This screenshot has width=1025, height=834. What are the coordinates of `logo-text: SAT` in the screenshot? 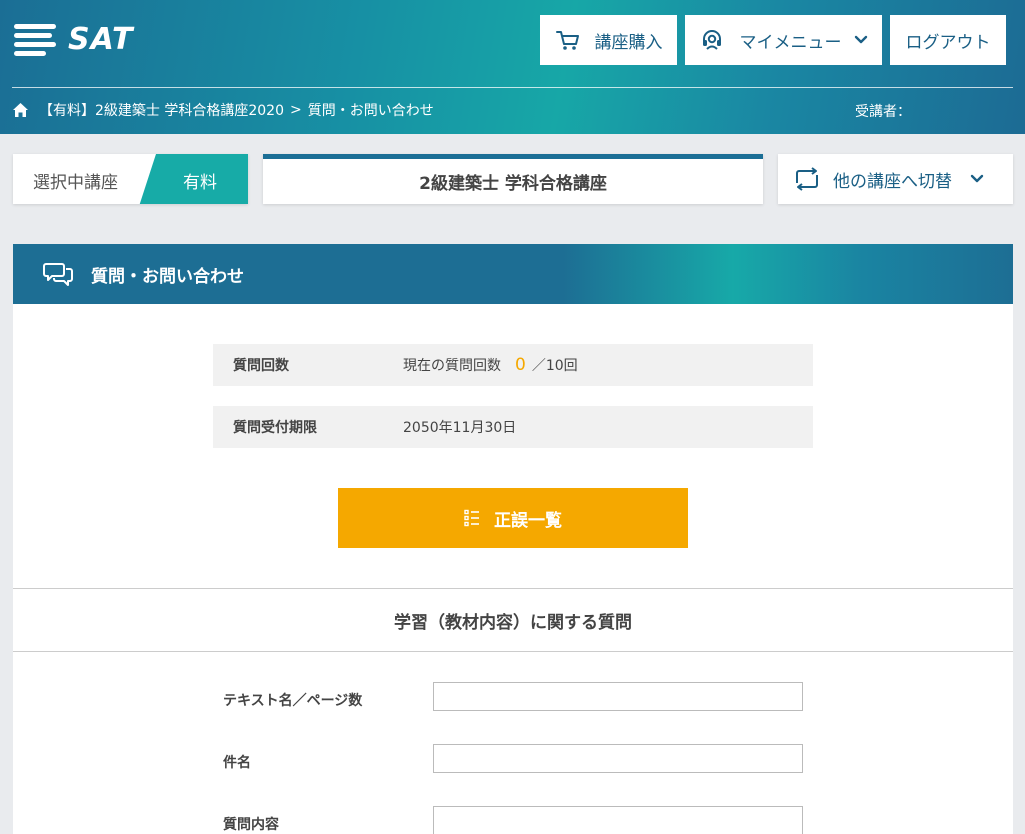 It's located at (101, 39).